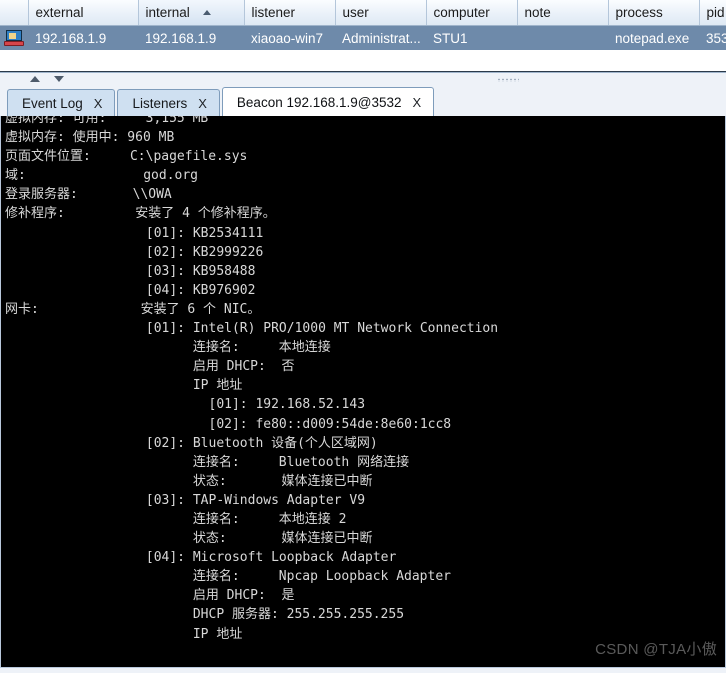  I want to click on console-line: [02]: KB2999226, so click(134, 252).